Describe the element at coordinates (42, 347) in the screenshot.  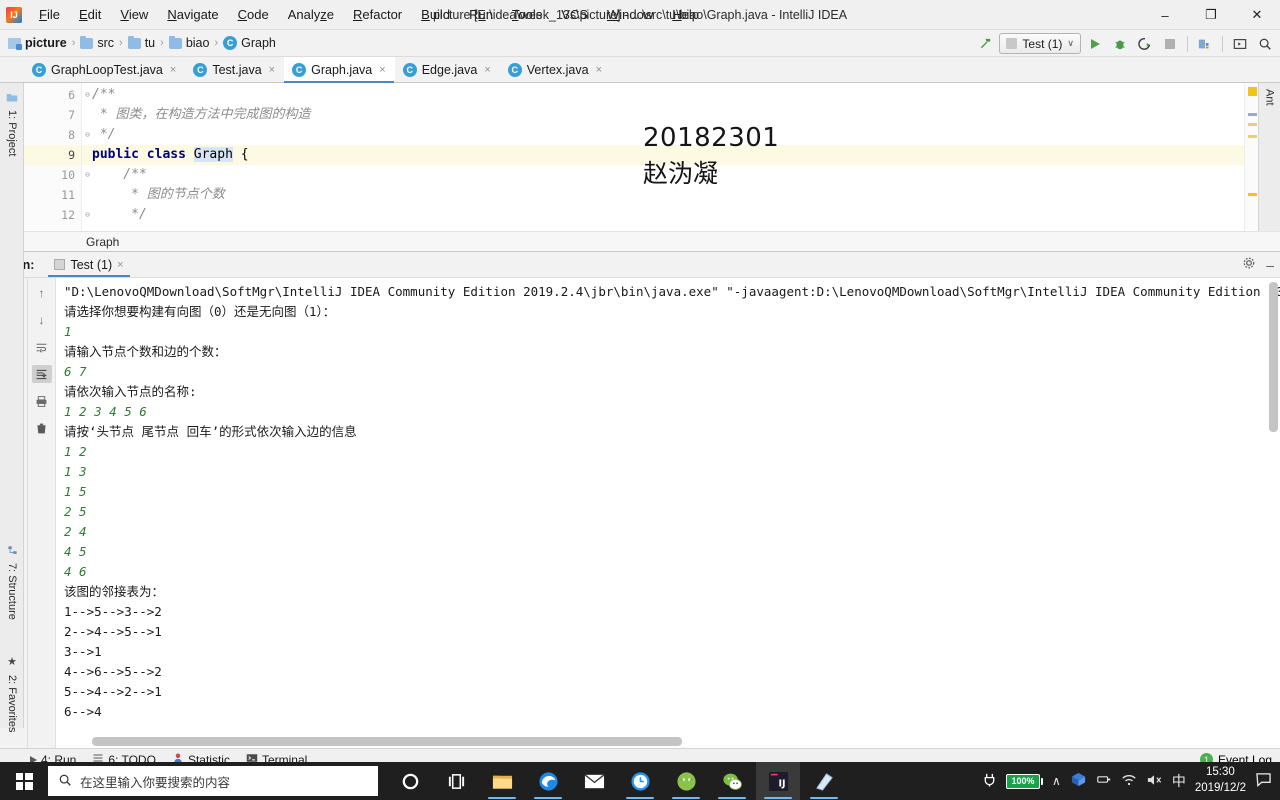
I see `soft-wrap-icon` at that location.